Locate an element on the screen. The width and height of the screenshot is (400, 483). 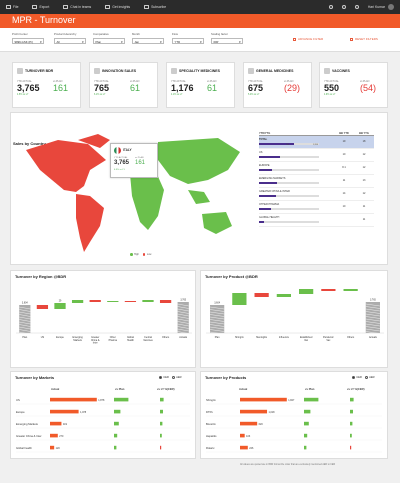
bridge-label-line: US is located at coordinates (43, 337).